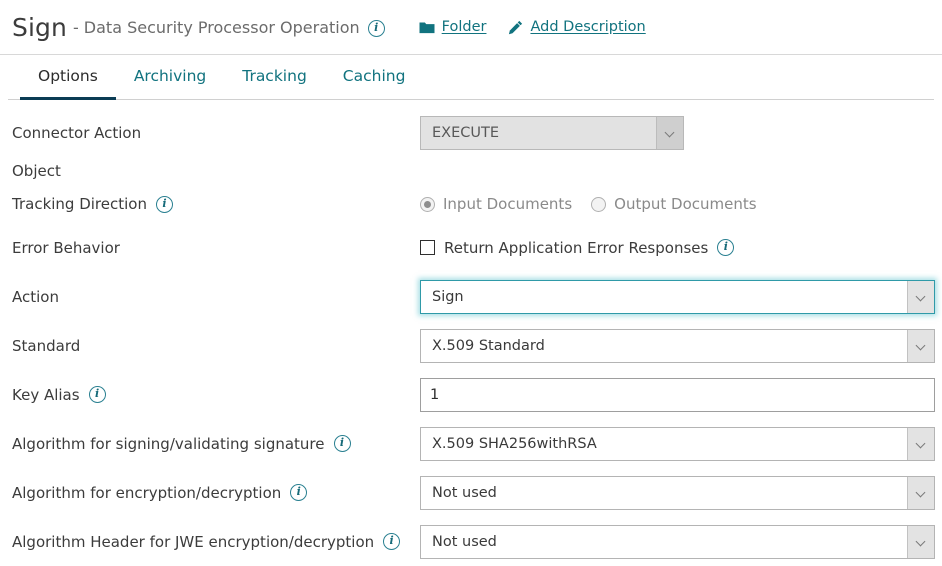  Describe the element at coordinates (216, 27) in the screenshot. I see `page-subtitle: - Data Security Processor Operation` at that location.